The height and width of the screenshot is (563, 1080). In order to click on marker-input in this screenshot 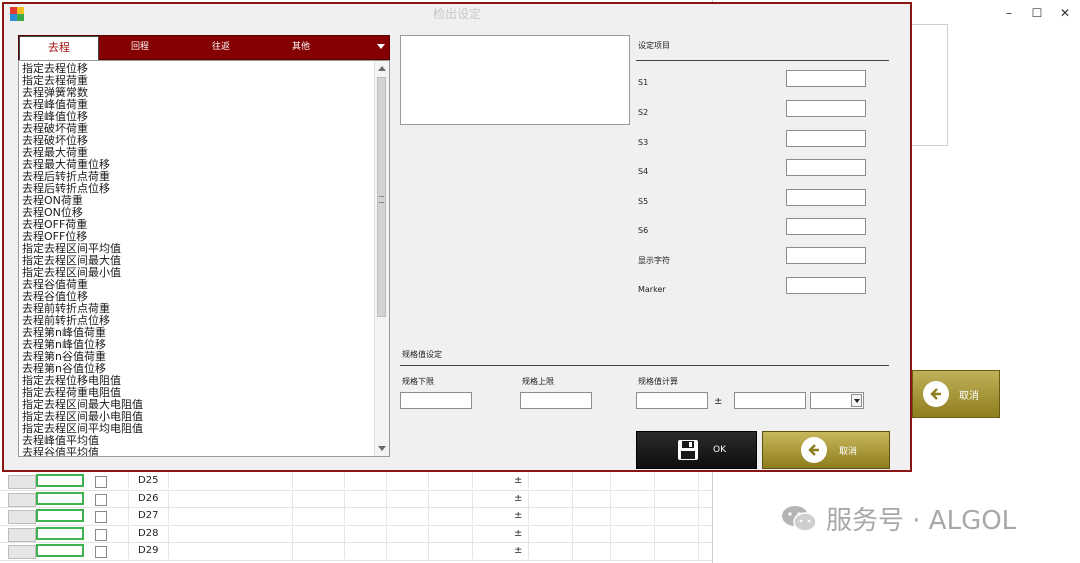, I will do `click(826, 285)`.